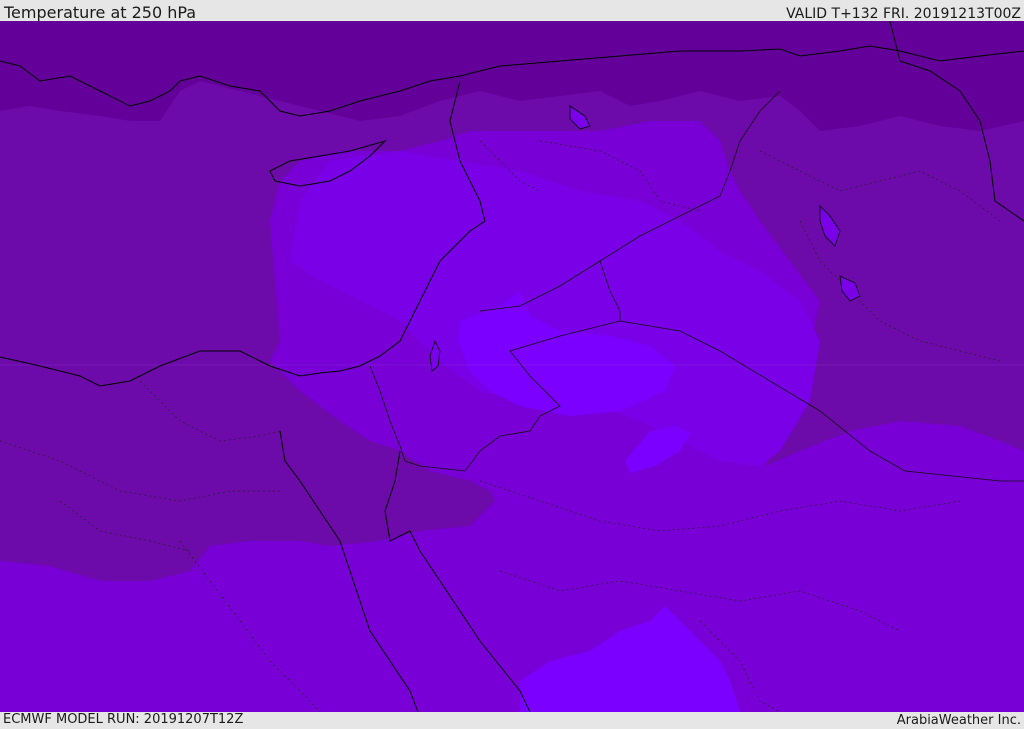 This screenshot has height=729, width=1024. I want to click on credit-label: ArabiaWeather Inc., so click(958, 720).